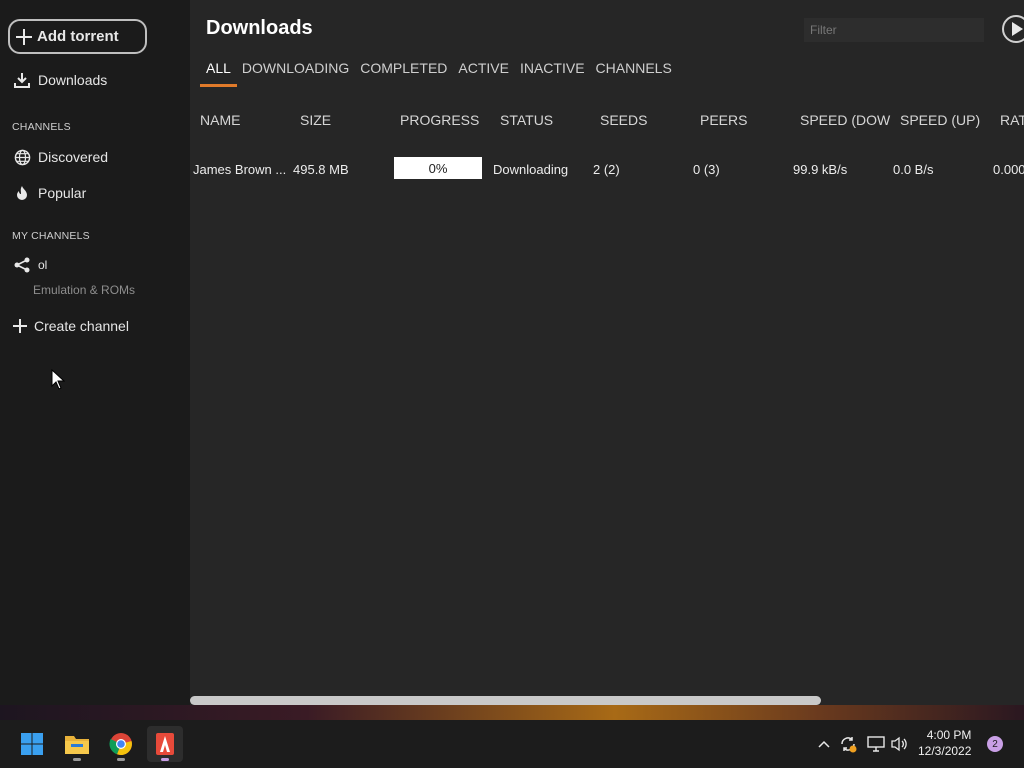 This screenshot has width=1024, height=768. I want to click on cell-speed-up: 0.0 B/s, so click(913, 169).